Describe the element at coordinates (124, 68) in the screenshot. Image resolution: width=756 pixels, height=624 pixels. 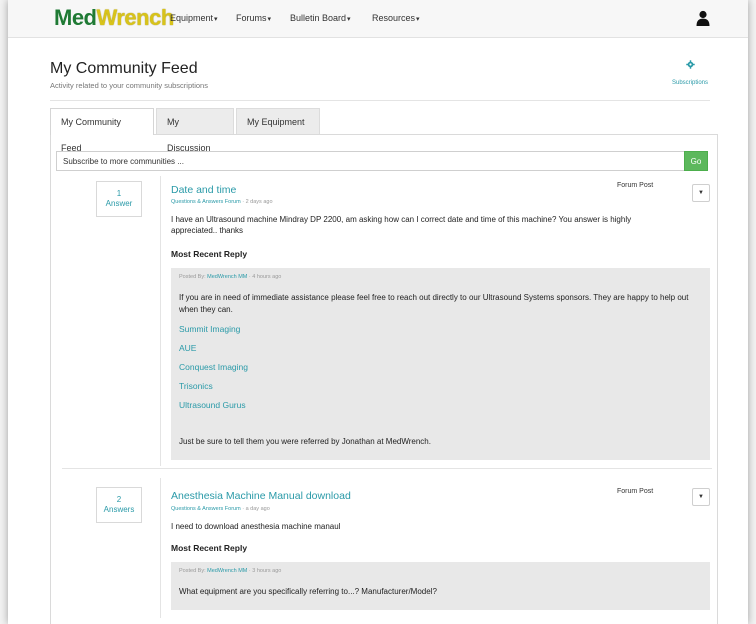
I see `page-title: My Community Feed` at that location.